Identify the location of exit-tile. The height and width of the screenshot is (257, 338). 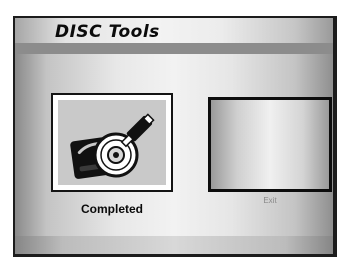
(270, 144).